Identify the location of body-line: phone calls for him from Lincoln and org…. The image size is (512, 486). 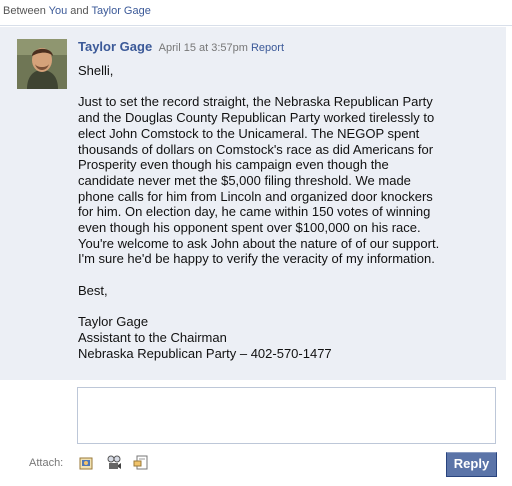
(255, 196).